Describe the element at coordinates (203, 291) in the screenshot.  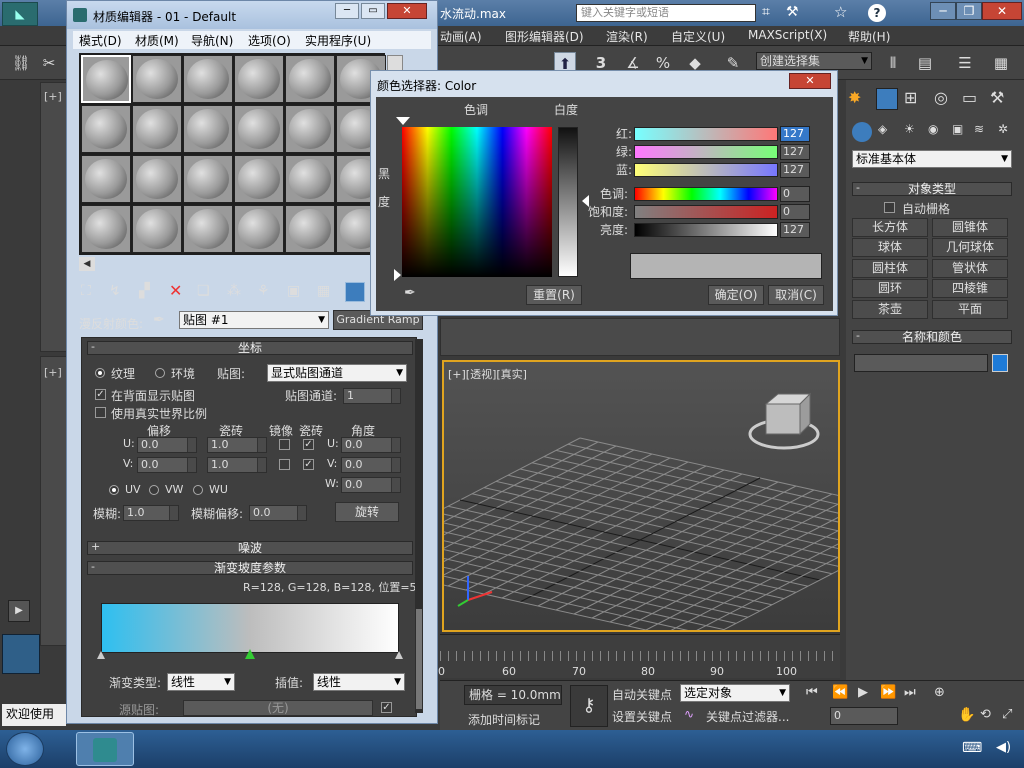
I see `copy-material-icon: ❏` at that location.